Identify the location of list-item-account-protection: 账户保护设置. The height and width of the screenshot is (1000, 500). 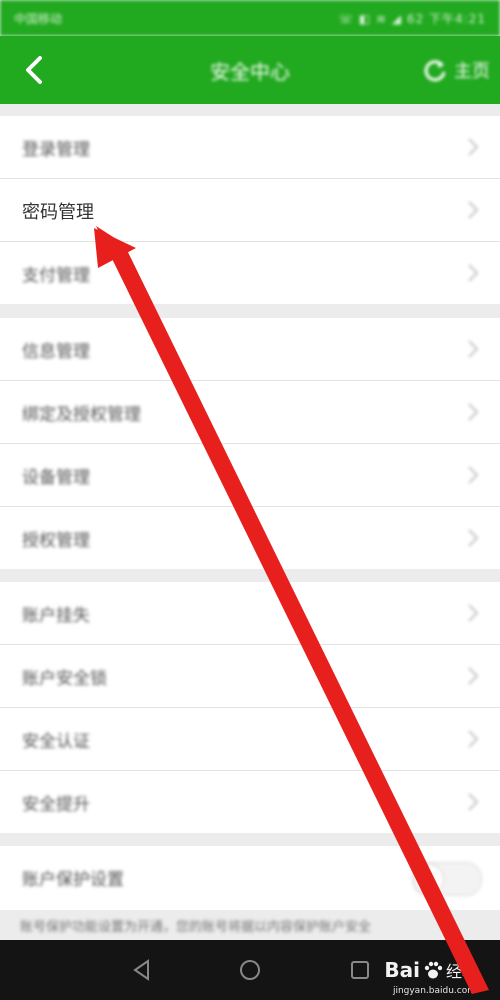
(250, 877).